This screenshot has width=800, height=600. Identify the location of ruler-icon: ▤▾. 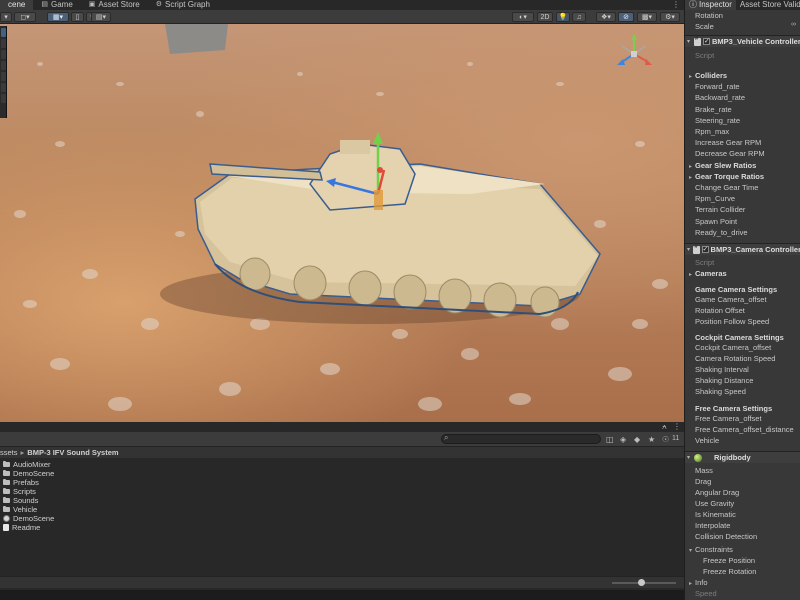
(101, 17).